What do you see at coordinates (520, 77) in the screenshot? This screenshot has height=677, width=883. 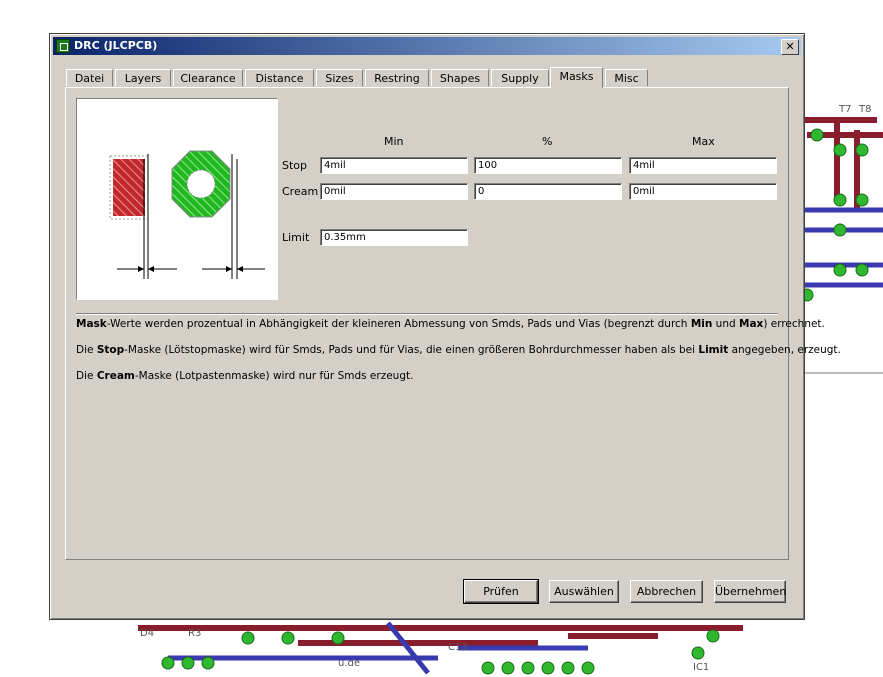 I see `tab-supply: Supply` at bounding box center [520, 77].